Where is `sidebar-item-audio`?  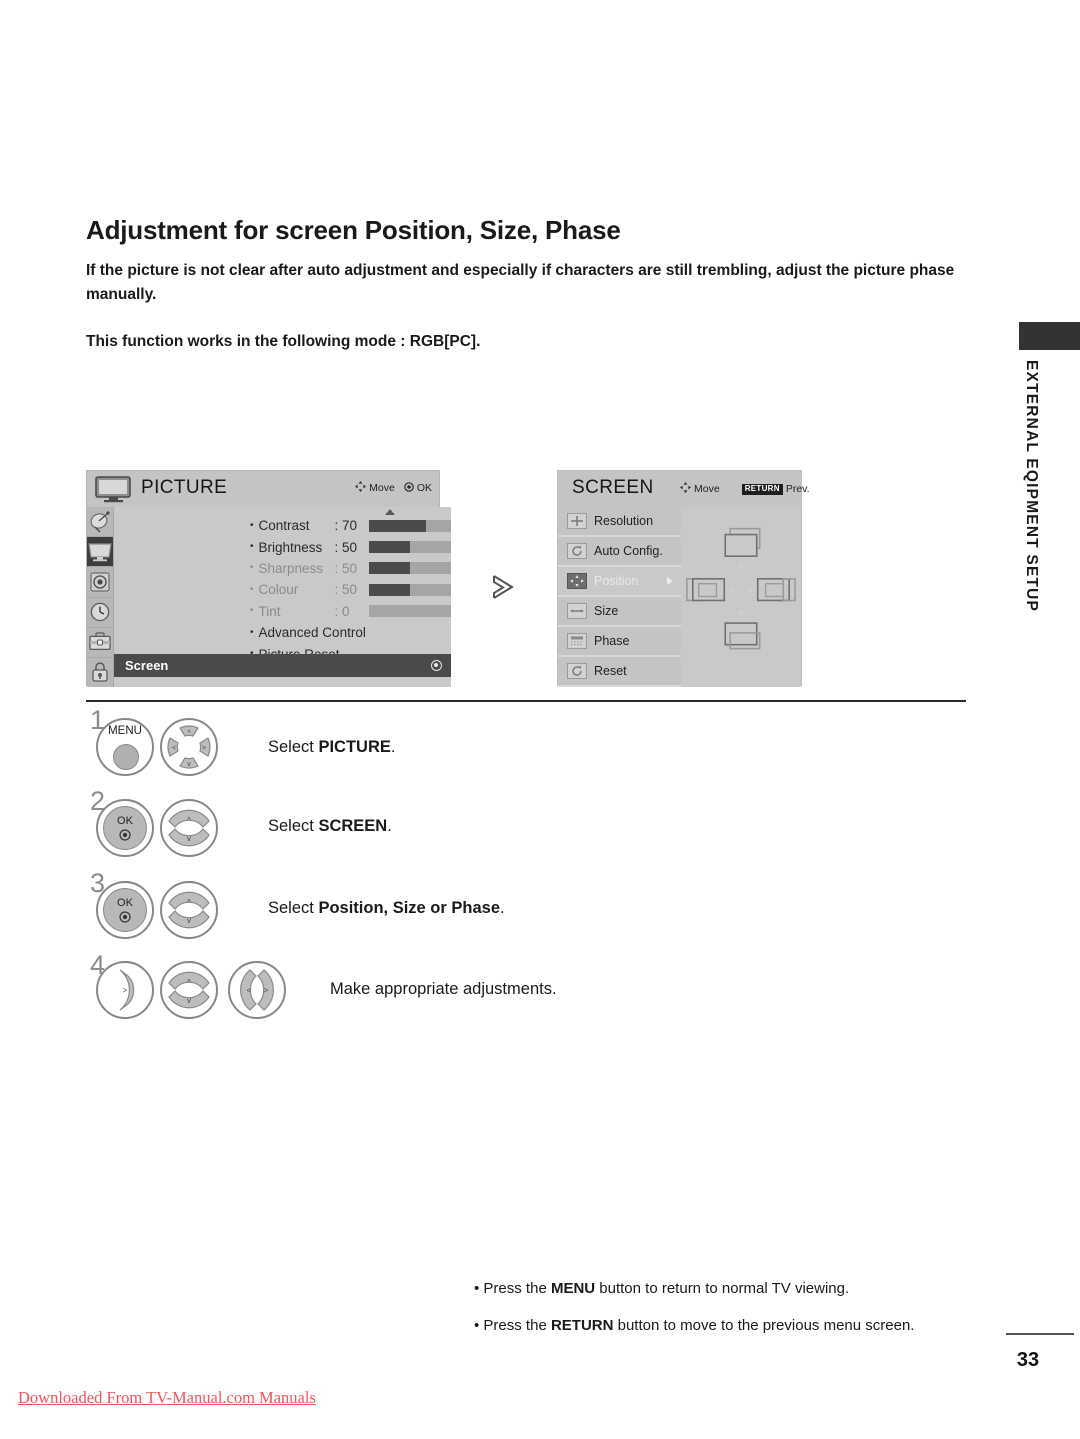
sidebar-item-audio is located at coordinates (100, 582).